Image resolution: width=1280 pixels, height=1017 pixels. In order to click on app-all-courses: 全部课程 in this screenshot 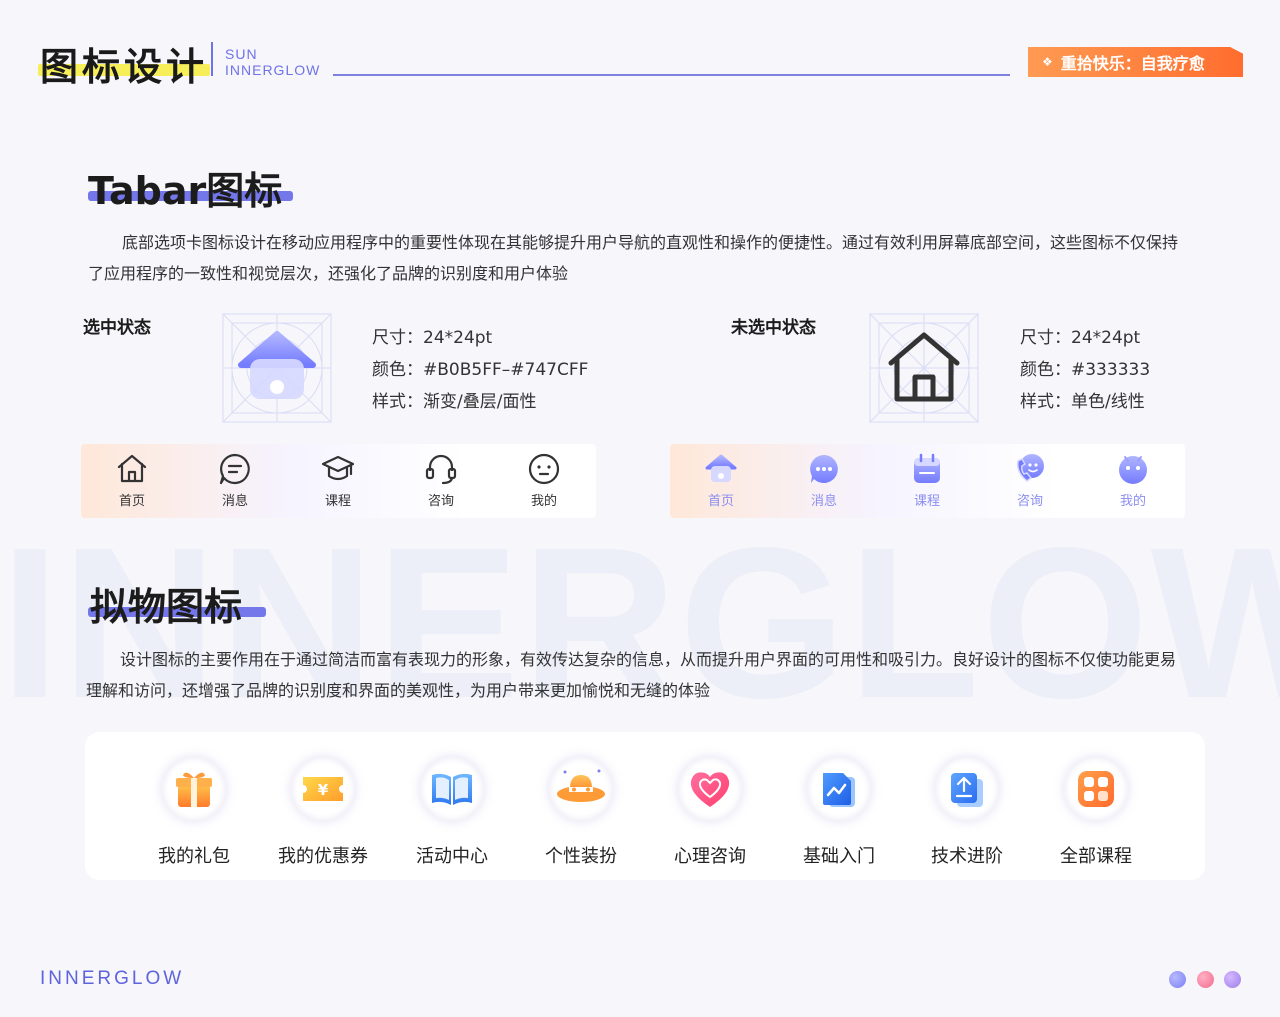, I will do `click(1096, 812)`.